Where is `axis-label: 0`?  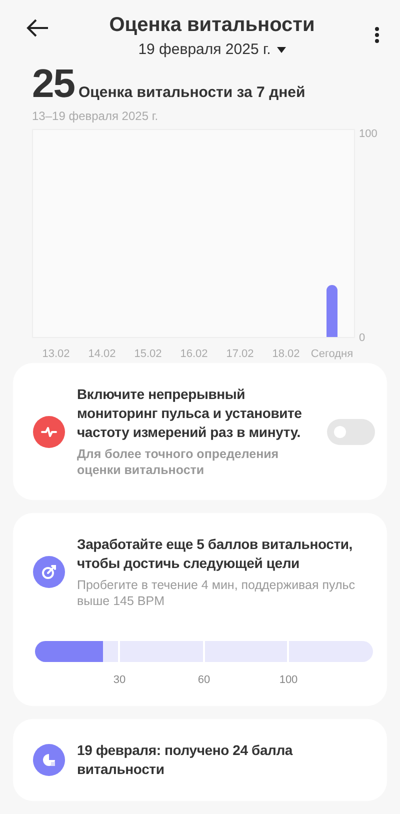
axis-label: 0 is located at coordinates (362, 338).